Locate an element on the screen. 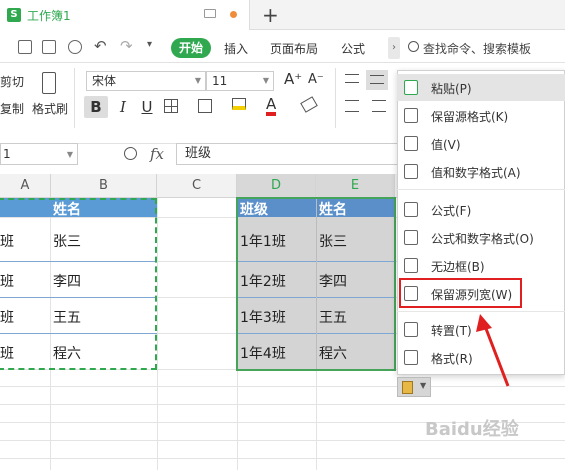 The image size is (565, 470). watermark-logo: Baidu经验 is located at coordinates (472, 429).